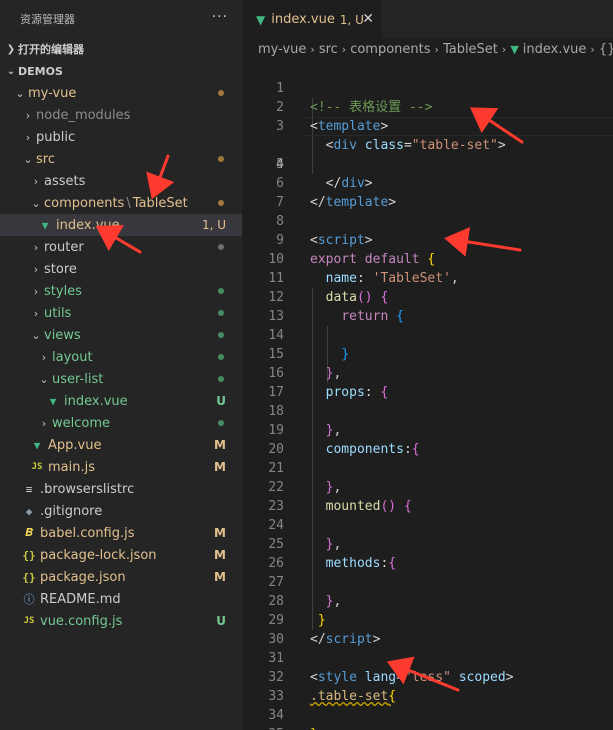  Describe the element at coordinates (121, 225) in the screenshot. I see `tree-file-index-vue-selected: ▼ index.vue 1, U` at that location.